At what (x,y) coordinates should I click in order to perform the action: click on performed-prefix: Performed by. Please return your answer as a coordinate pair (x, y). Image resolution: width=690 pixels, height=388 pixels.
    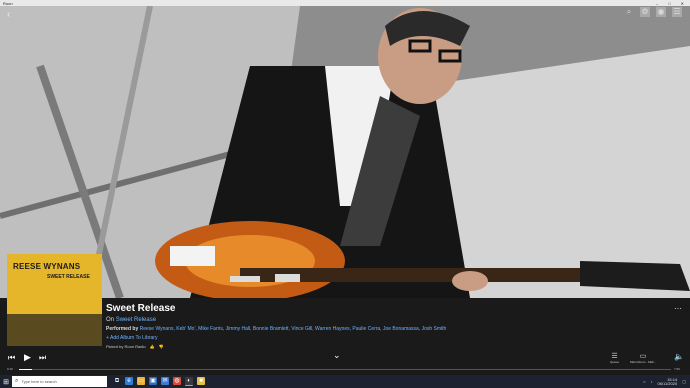
    Looking at the image, I should click on (122, 329).